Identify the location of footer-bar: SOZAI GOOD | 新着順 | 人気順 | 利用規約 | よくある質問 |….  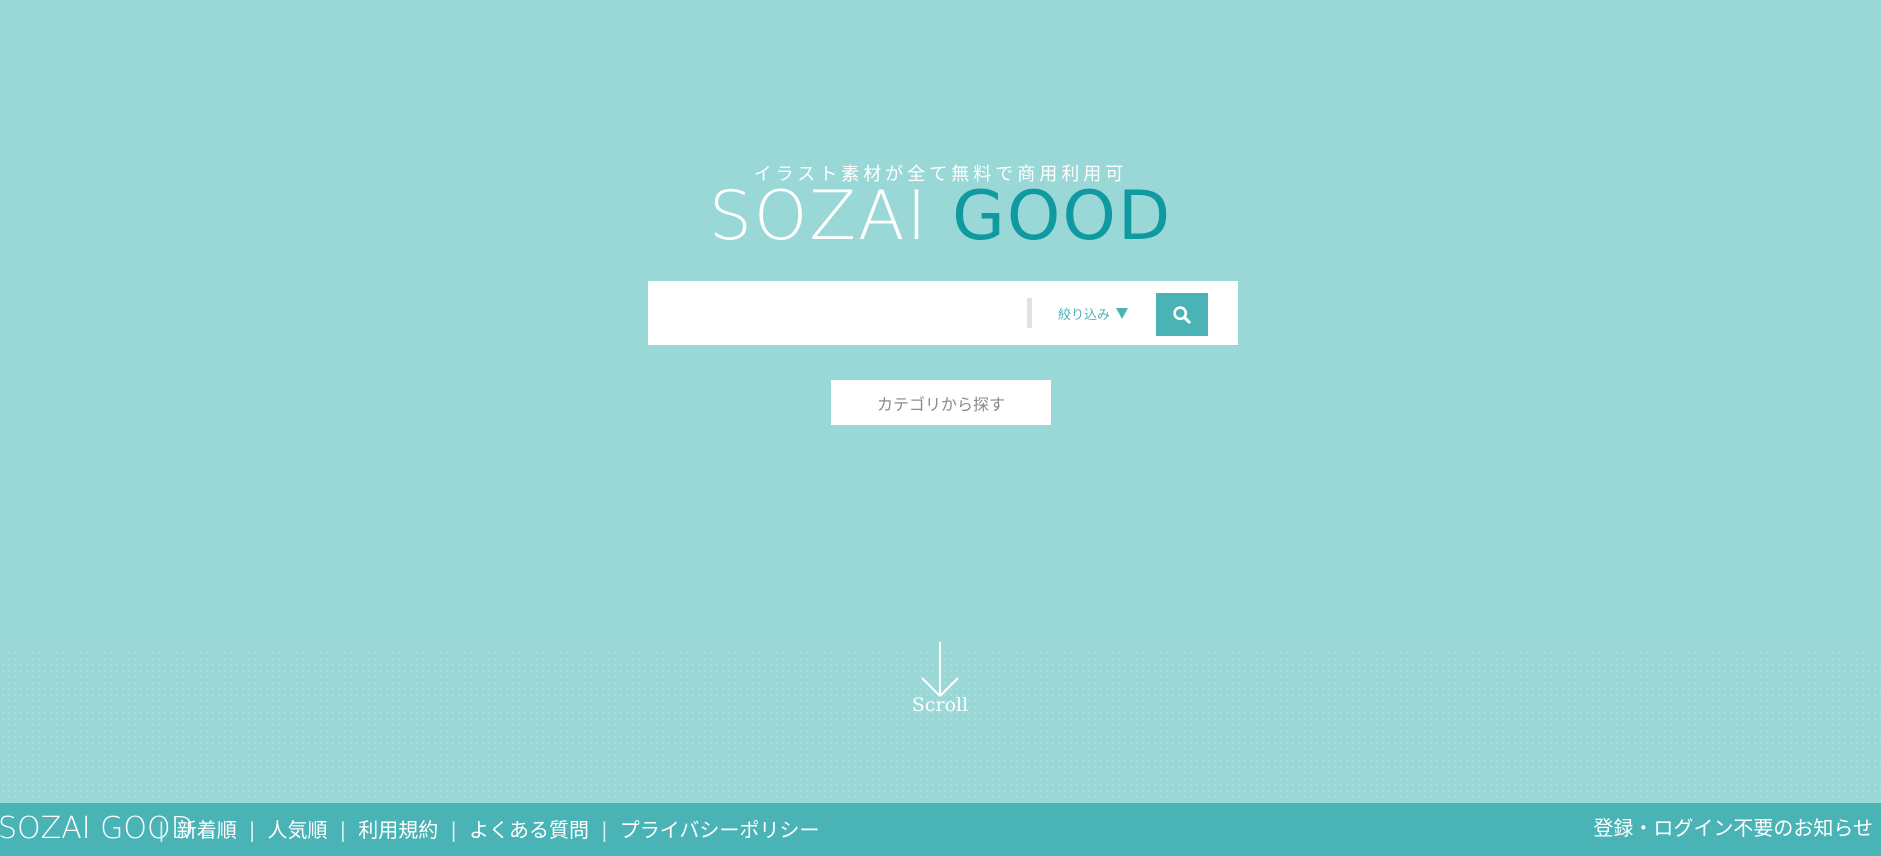
(940, 829).